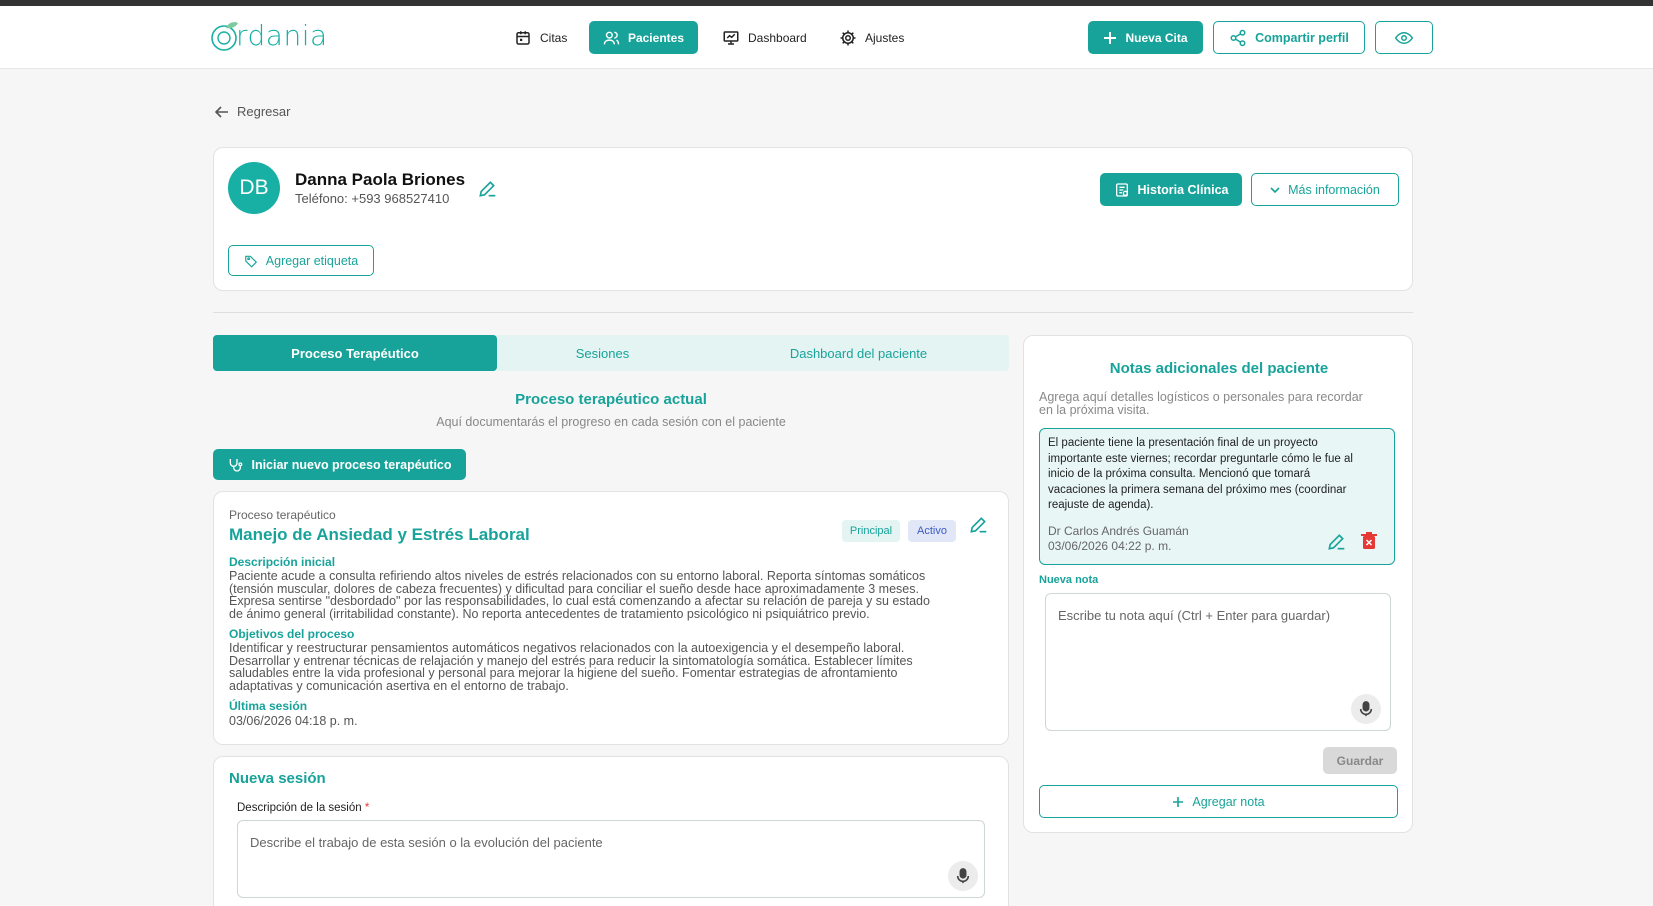  Describe the element at coordinates (292, 634) in the screenshot. I see `goals-label: Objetivos del proceso` at that location.